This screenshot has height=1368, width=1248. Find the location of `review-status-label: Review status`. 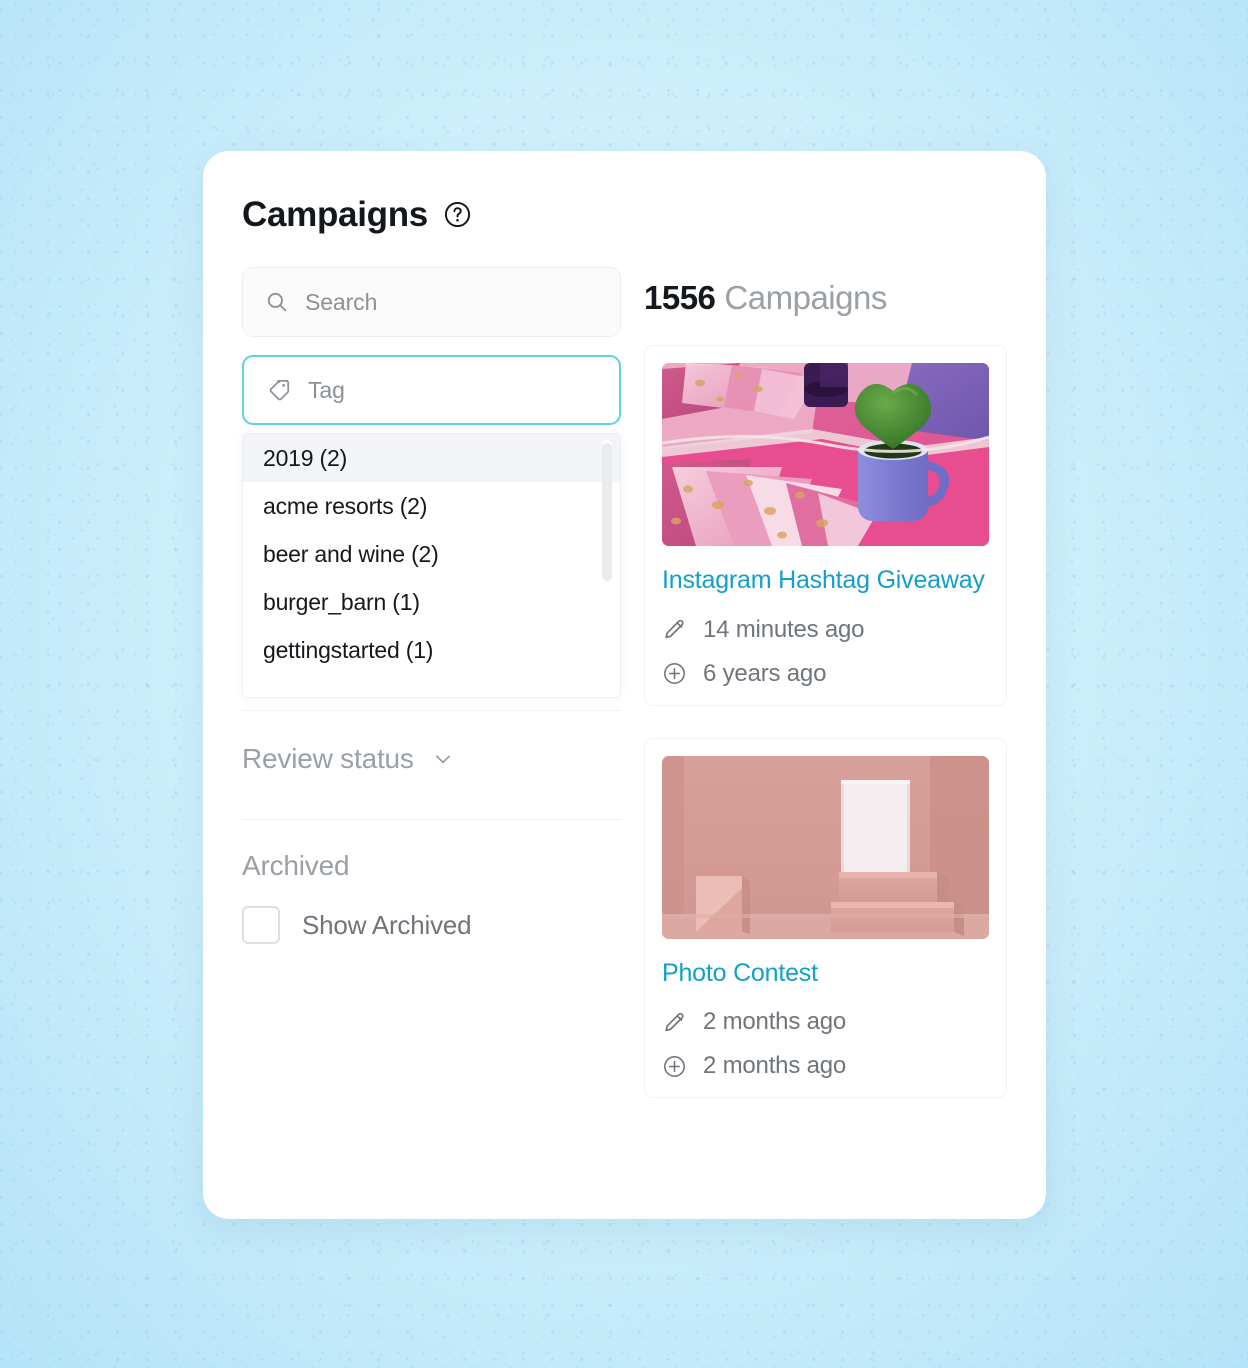

review-status-label: Review status is located at coordinates (328, 758).